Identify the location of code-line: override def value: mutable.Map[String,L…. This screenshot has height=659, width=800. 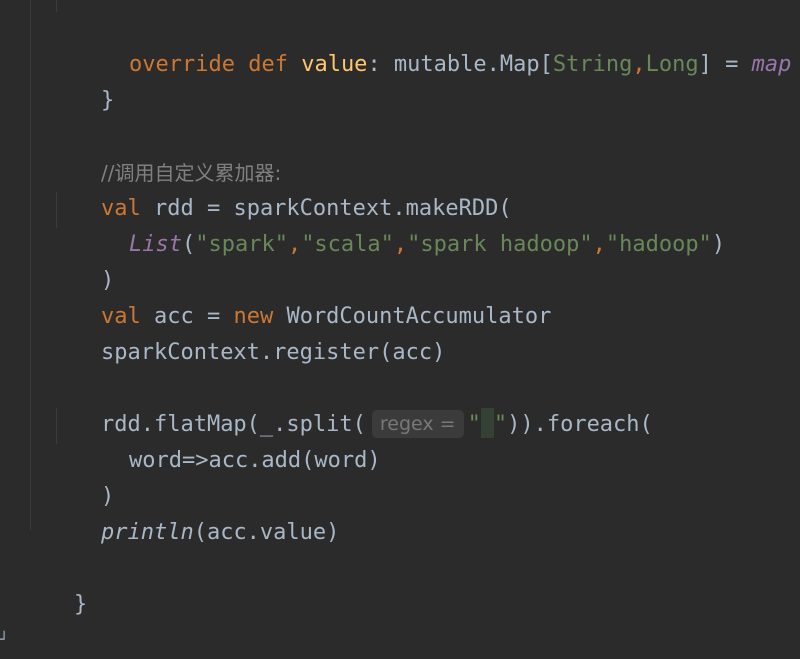
(433, 44).